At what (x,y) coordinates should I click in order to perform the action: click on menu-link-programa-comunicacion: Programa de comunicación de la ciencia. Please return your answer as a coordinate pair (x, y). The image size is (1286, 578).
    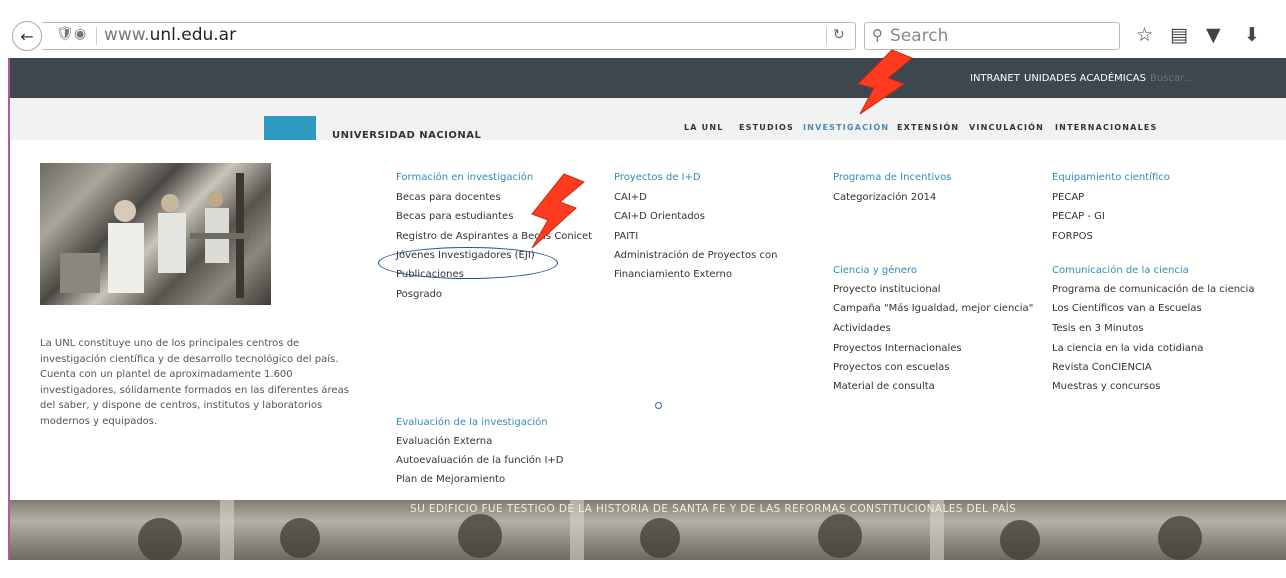
    Looking at the image, I should click on (1153, 289).